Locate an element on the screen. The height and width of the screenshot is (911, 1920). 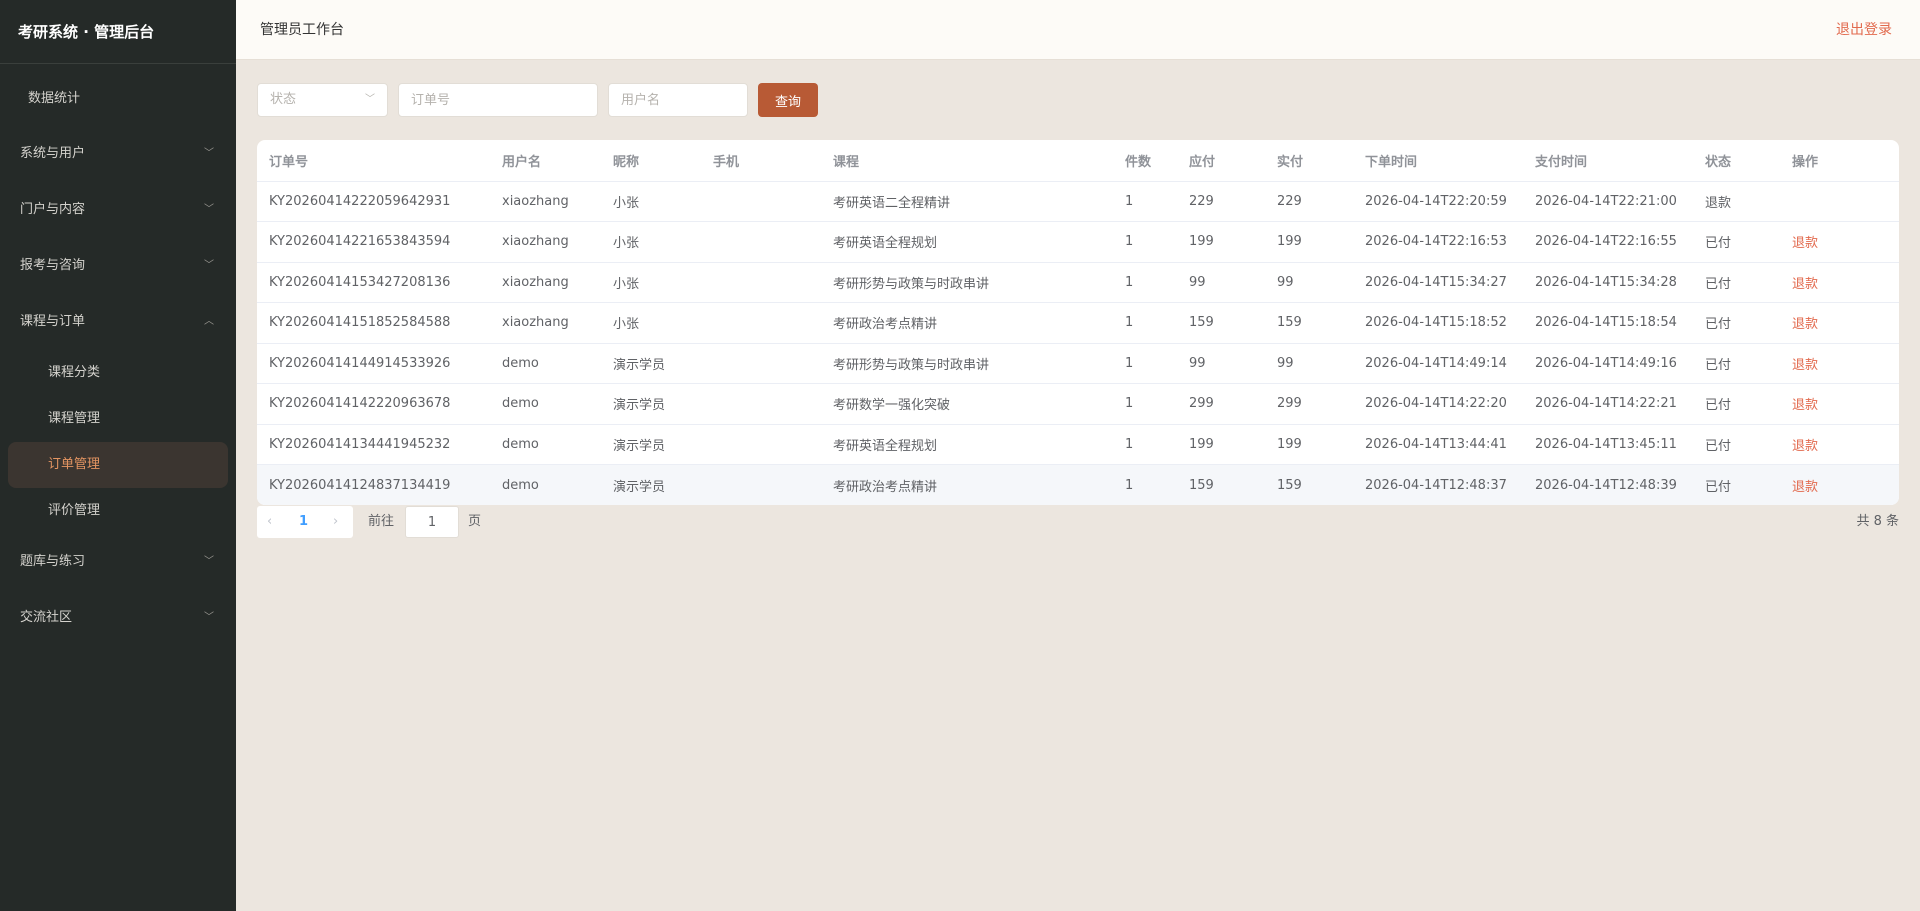
cell-order-no: KY20260414134441945232 is located at coordinates (373, 444).